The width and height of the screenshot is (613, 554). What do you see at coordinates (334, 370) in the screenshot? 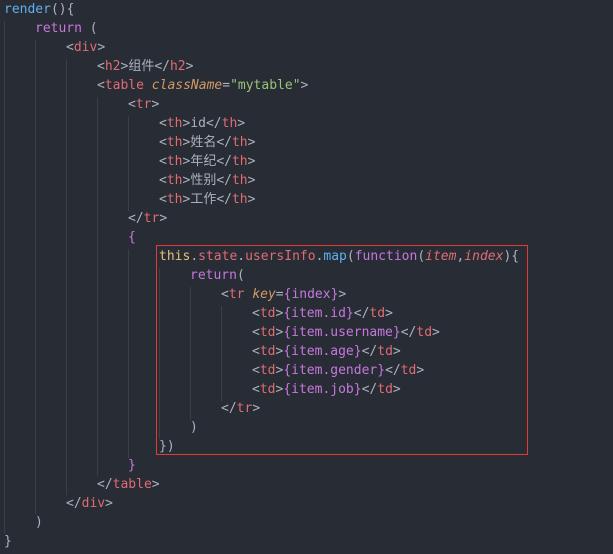
I see `code-token: {item.gender}` at bounding box center [334, 370].